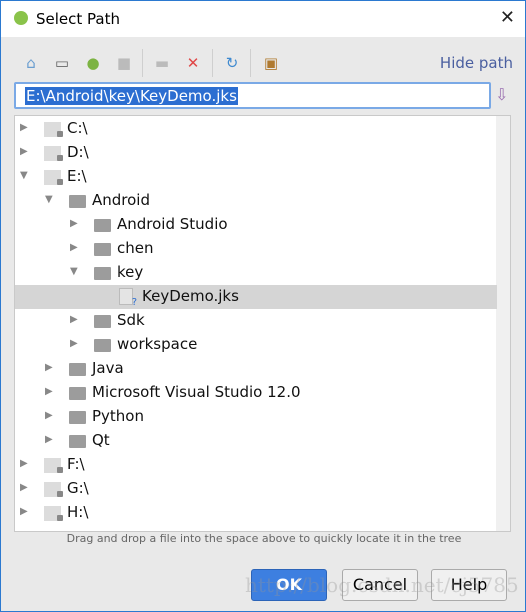 The width and height of the screenshot is (526, 612). Describe the element at coordinates (77, 128) in the screenshot. I see `tree-item-label: C:\` at that location.